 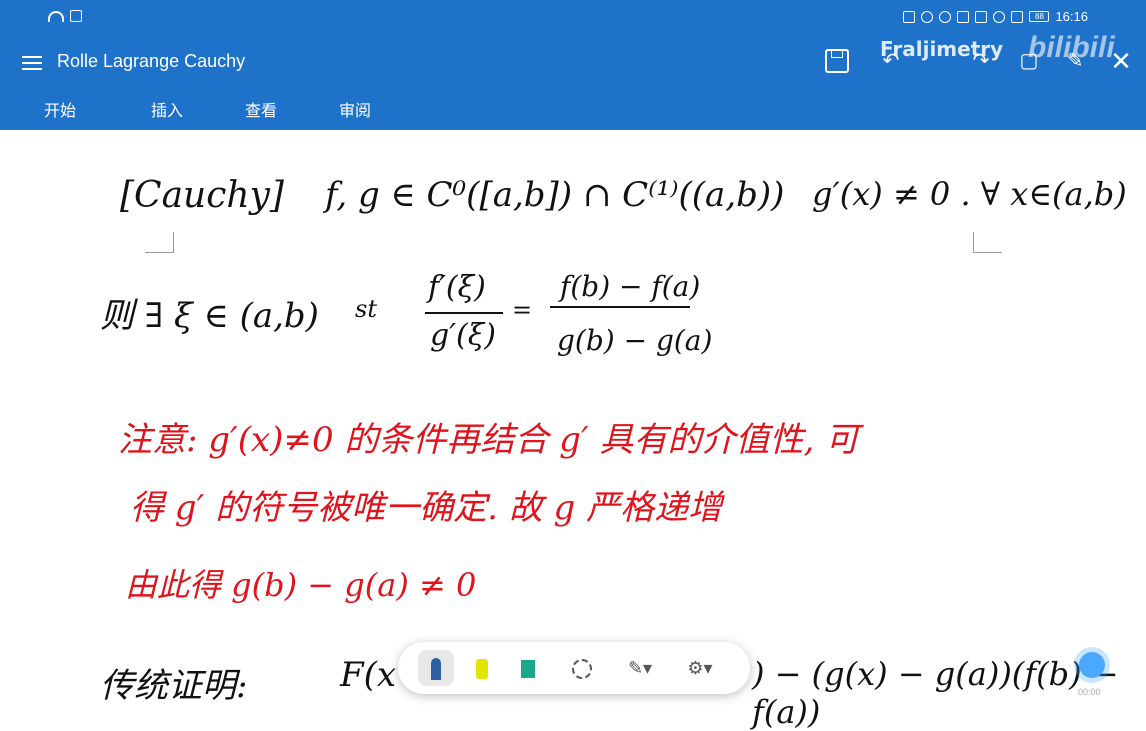 I want to click on bilibili-logo: bilibili, so click(x=1071, y=47).